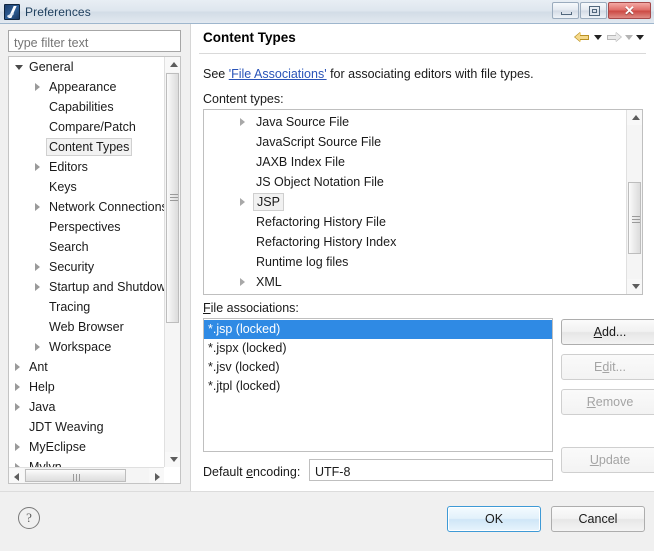 The width and height of the screenshot is (654, 551). I want to click on content-type-row: Refactoring History Index, so click(414, 242).